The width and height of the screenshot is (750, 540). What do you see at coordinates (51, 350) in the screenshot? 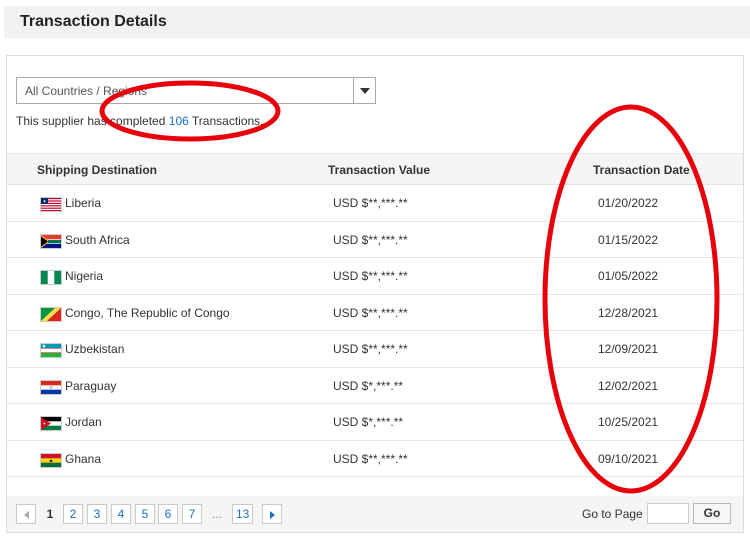
I see `uzbekistan-flag-icon` at bounding box center [51, 350].